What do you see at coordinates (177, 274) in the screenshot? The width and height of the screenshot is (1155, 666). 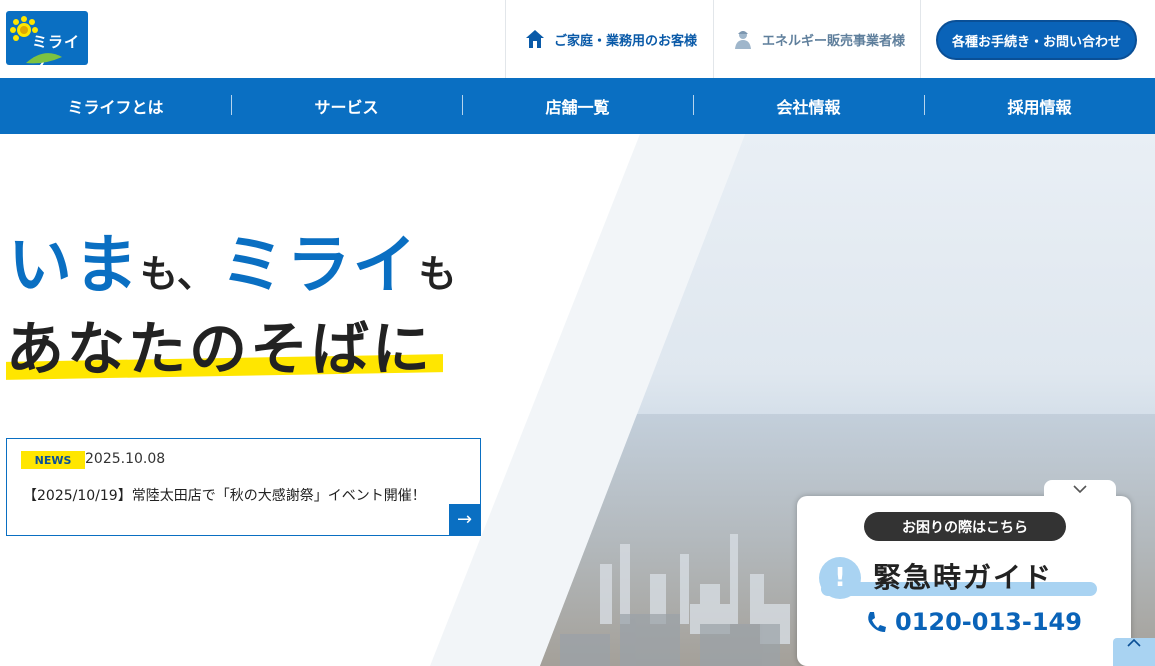 I see `catch-mo-comma: も、` at bounding box center [177, 274].